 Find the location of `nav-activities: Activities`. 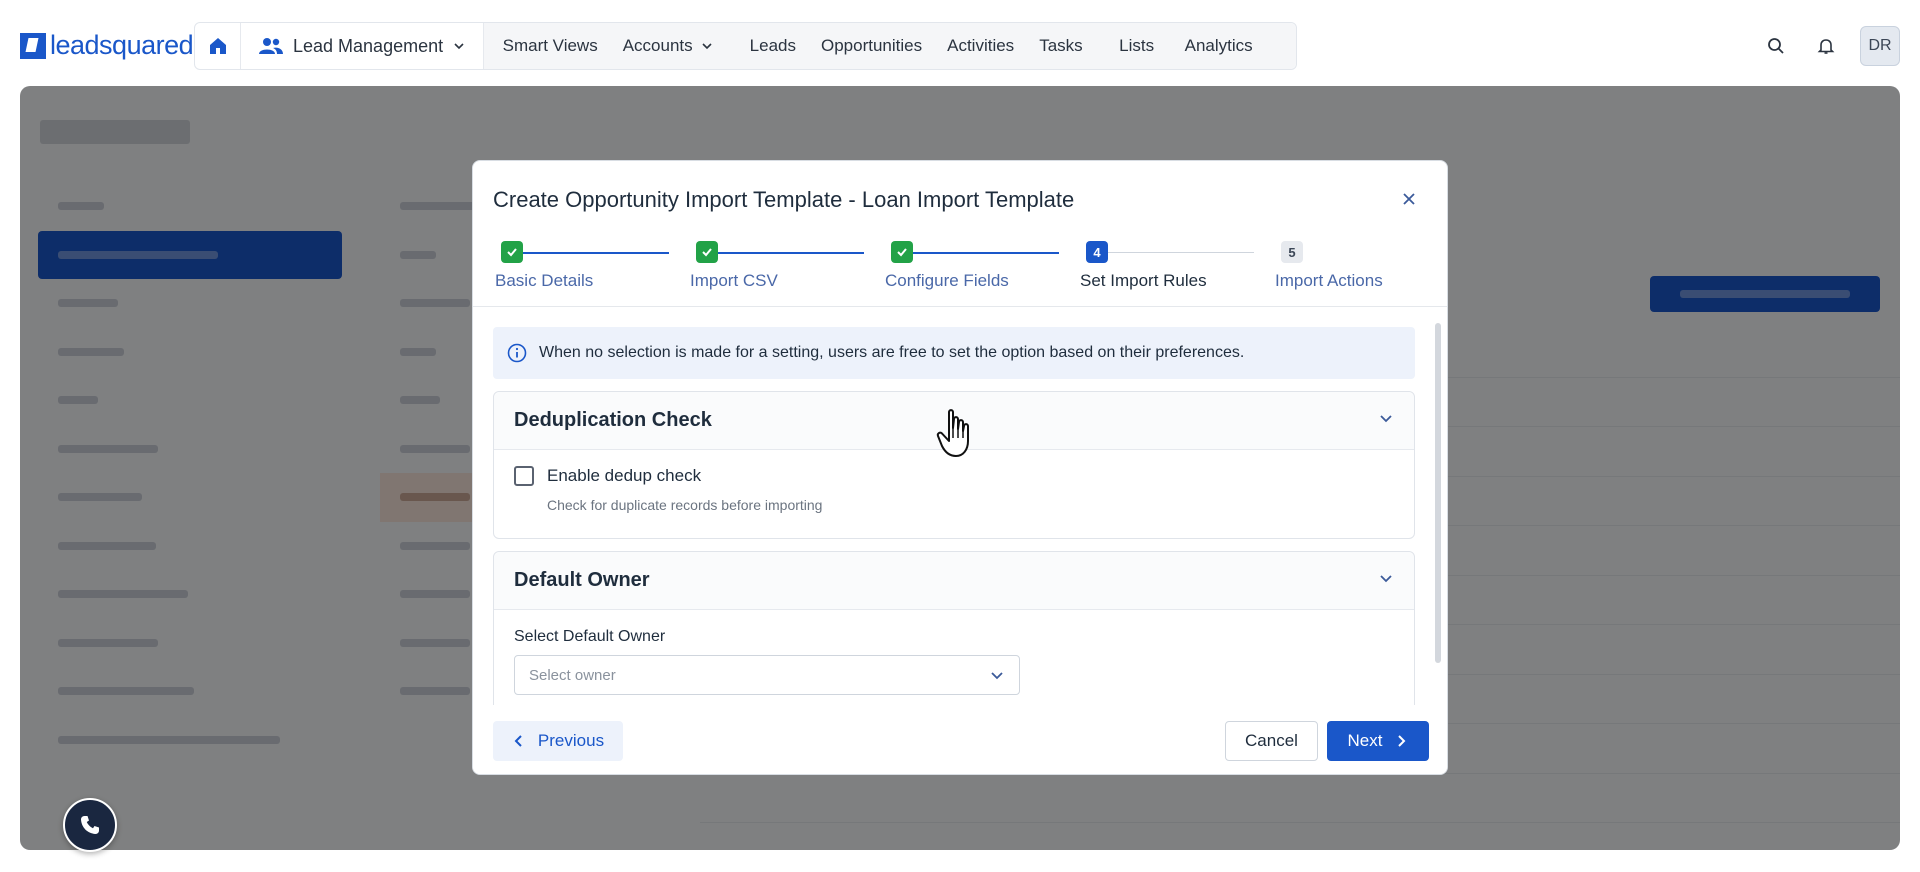

nav-activities: Activities is located at coordinates (981, 46).